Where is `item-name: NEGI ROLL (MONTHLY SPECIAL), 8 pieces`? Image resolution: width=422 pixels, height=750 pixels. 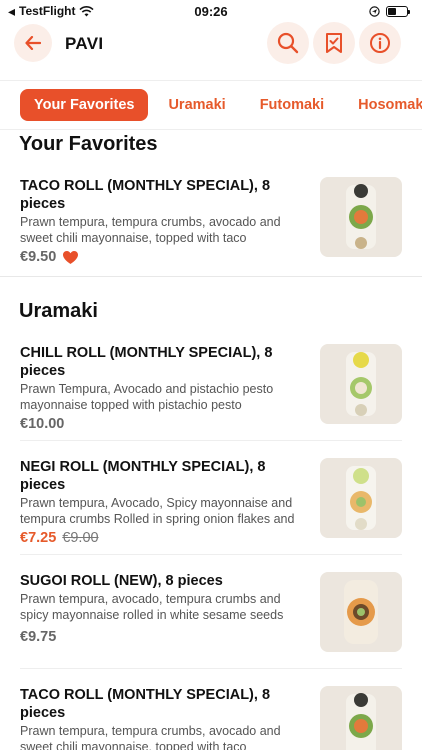
item-name: NEGI ROLL (MONTHLY SPECIAL), 8 pieces is located at coordinates (143, 476).